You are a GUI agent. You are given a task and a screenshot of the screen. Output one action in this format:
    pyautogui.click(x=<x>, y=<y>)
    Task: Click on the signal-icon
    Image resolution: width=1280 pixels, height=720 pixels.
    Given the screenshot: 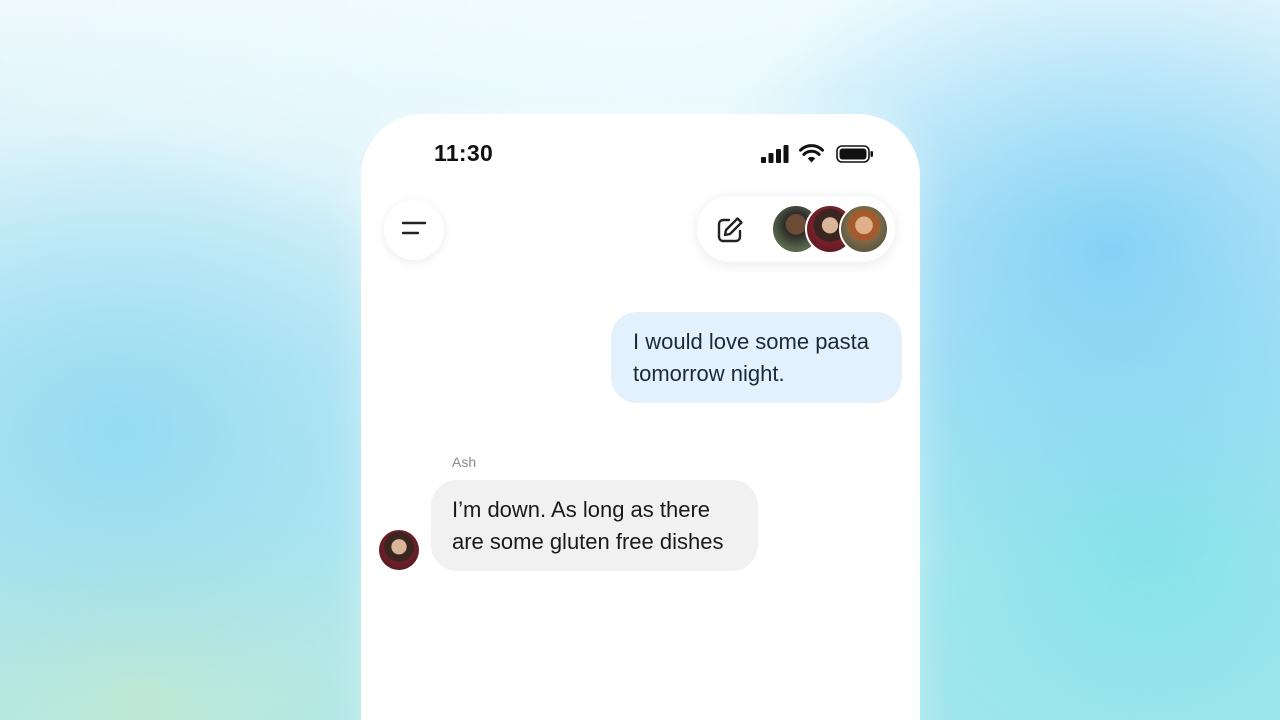 What is the action you would take?
    pyautogui.click(x=775, y=156)
    